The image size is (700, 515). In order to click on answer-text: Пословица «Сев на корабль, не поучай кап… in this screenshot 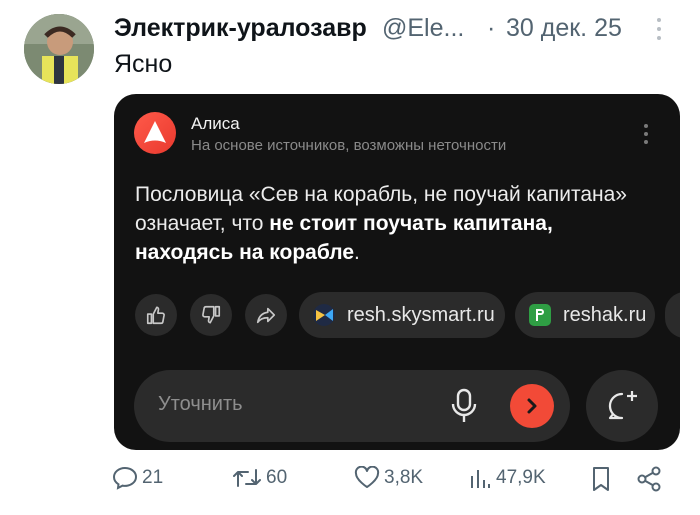, I will do `click(395, 223)`.